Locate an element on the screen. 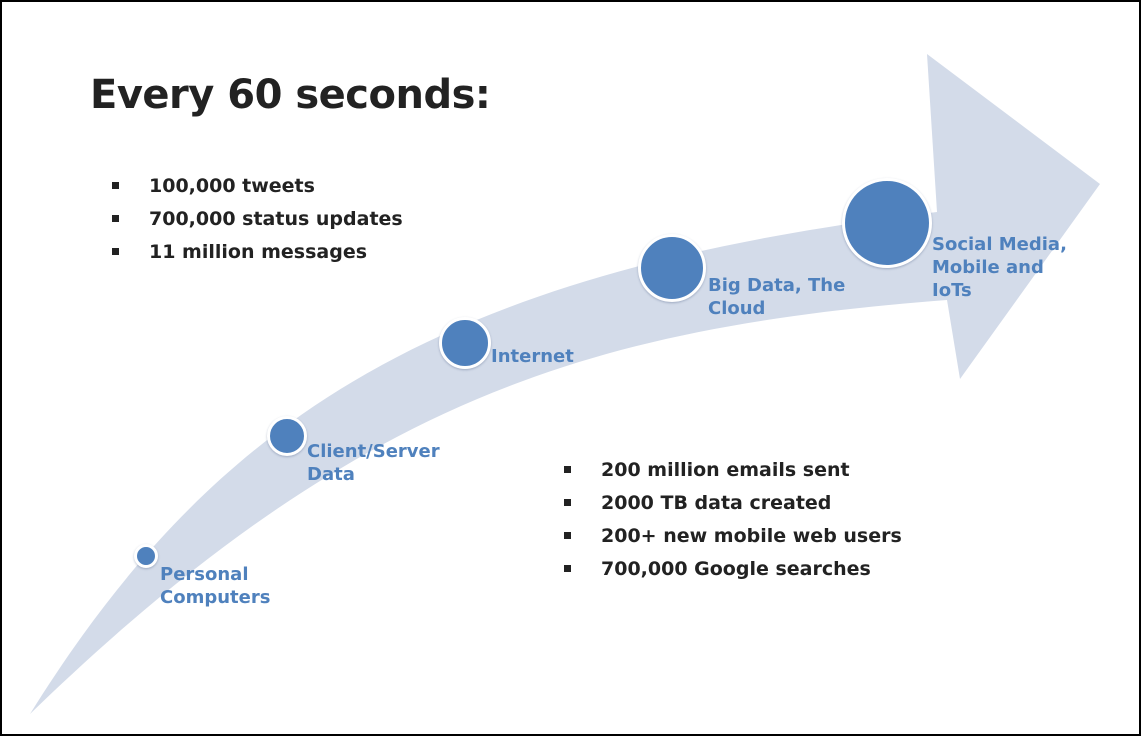 The width and height of the screenshot is (1141, 736). stat-item: 200 million emails sent is located at coordinates (728, 470).